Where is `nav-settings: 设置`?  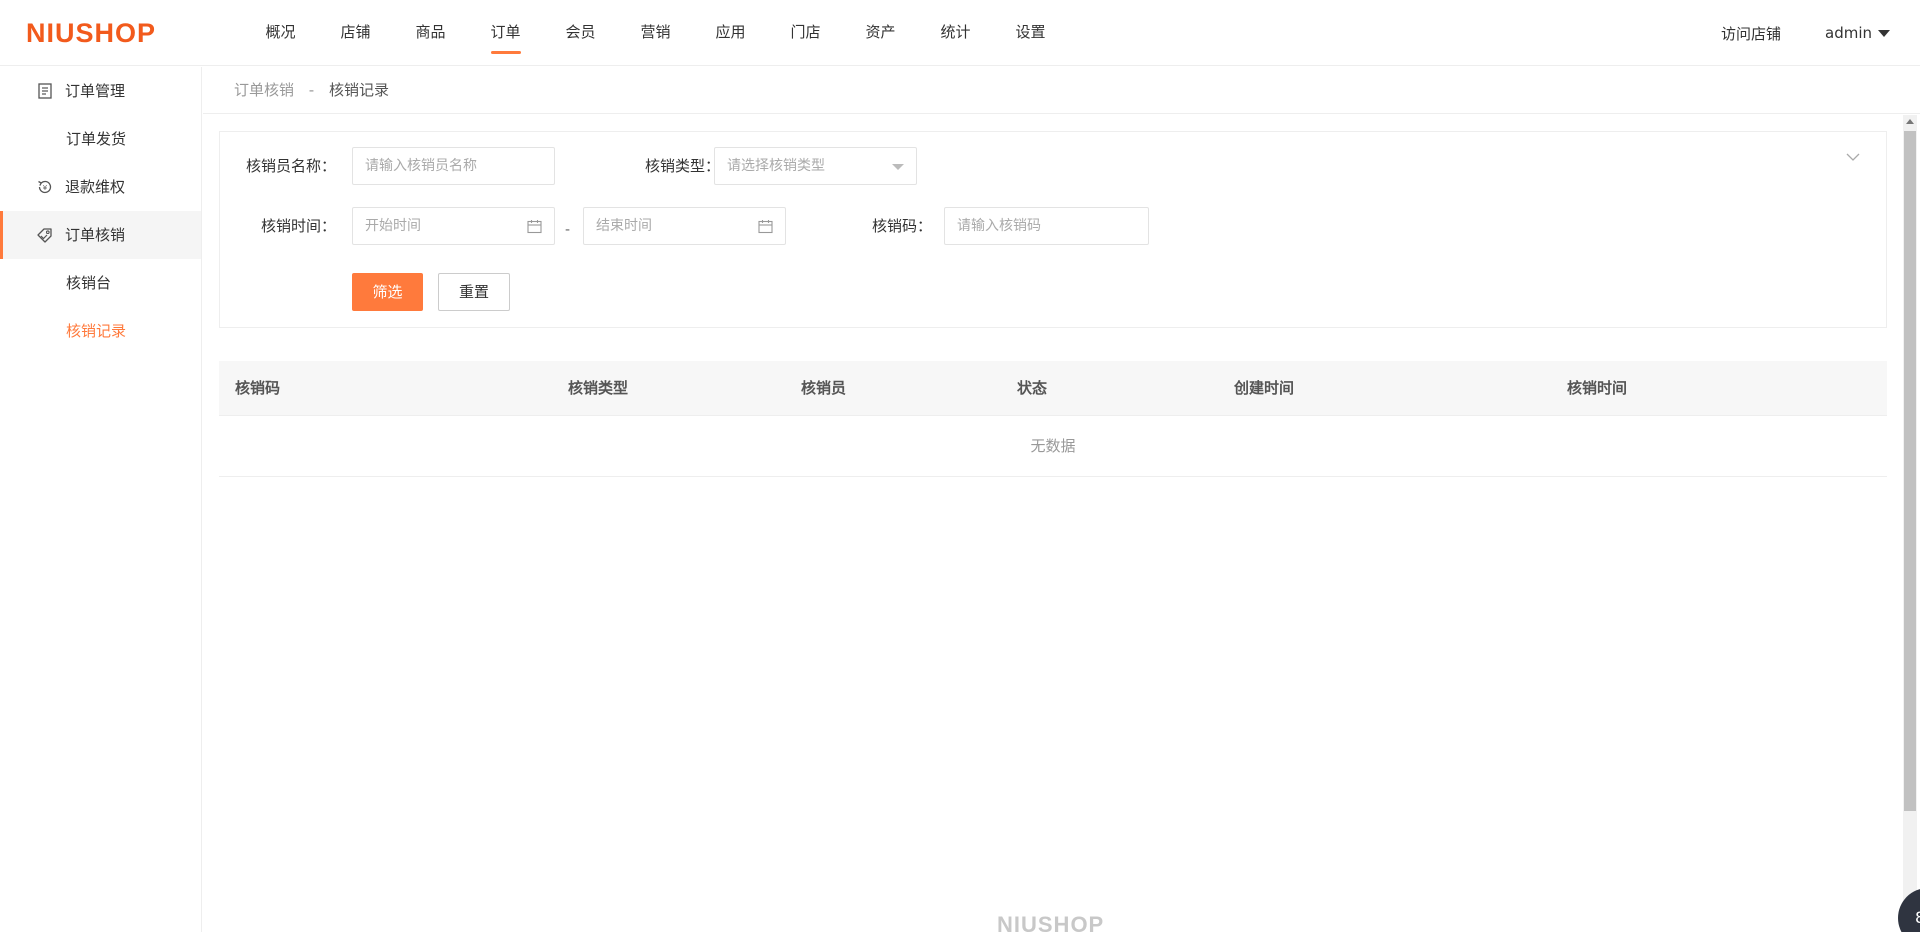 nav-settings: 设置 is located at coordinates (1030, 33).